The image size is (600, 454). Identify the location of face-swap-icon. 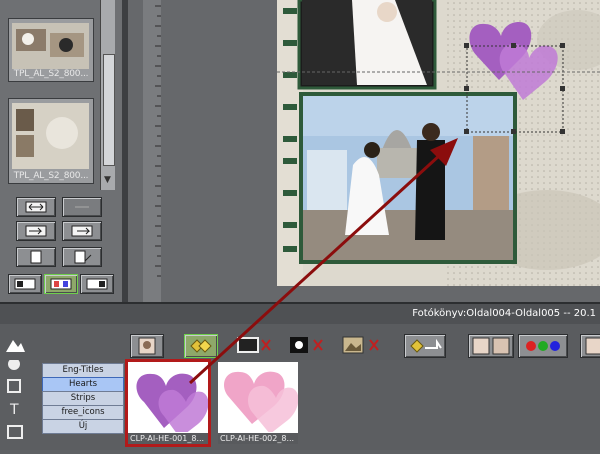
(491, 346).